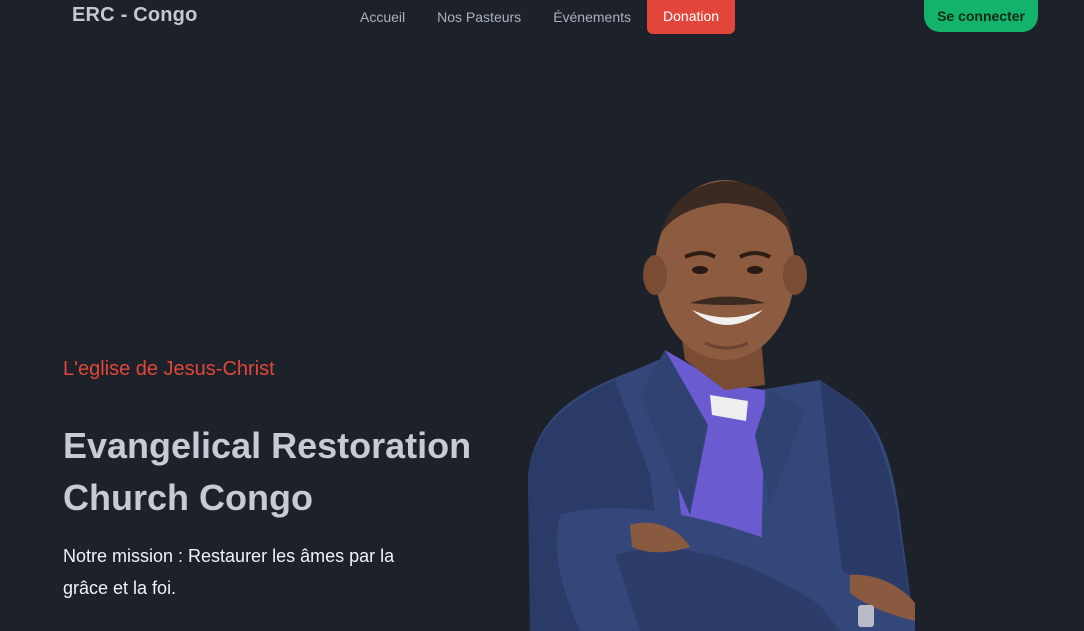  I want to click on brand-logo: ERC - Congo, so click(135, 15).